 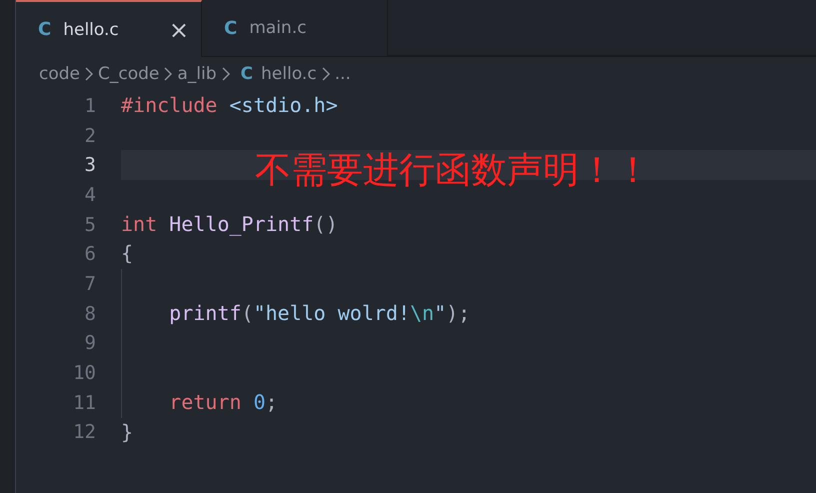 What do you see at coordinates (90, 343) in the screenshot?
I see `line-number: 9` at bounding box center [90, 343].